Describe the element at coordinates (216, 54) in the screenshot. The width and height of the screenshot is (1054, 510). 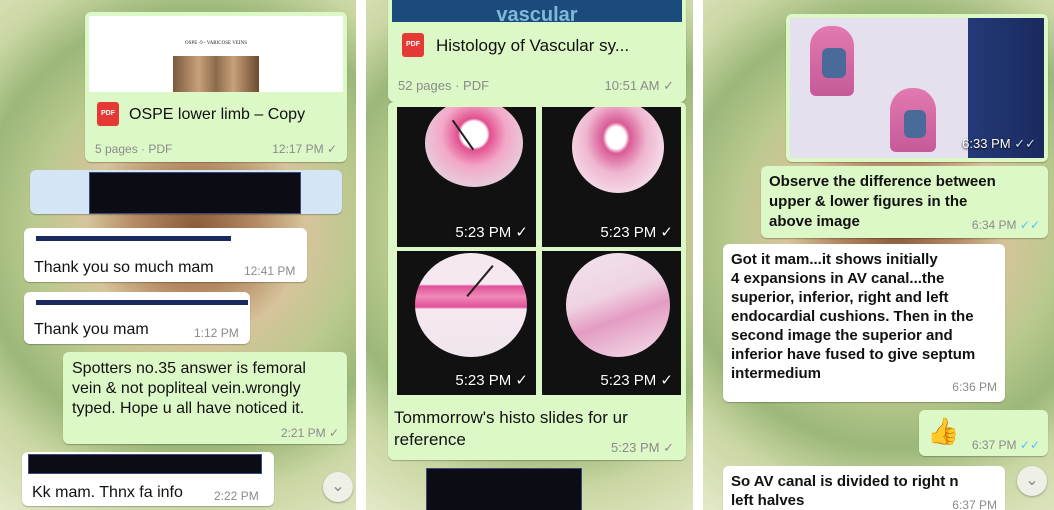
I see `pdf-thumbnail: OSPE -9 - VARICOSE VEINS` at that location.